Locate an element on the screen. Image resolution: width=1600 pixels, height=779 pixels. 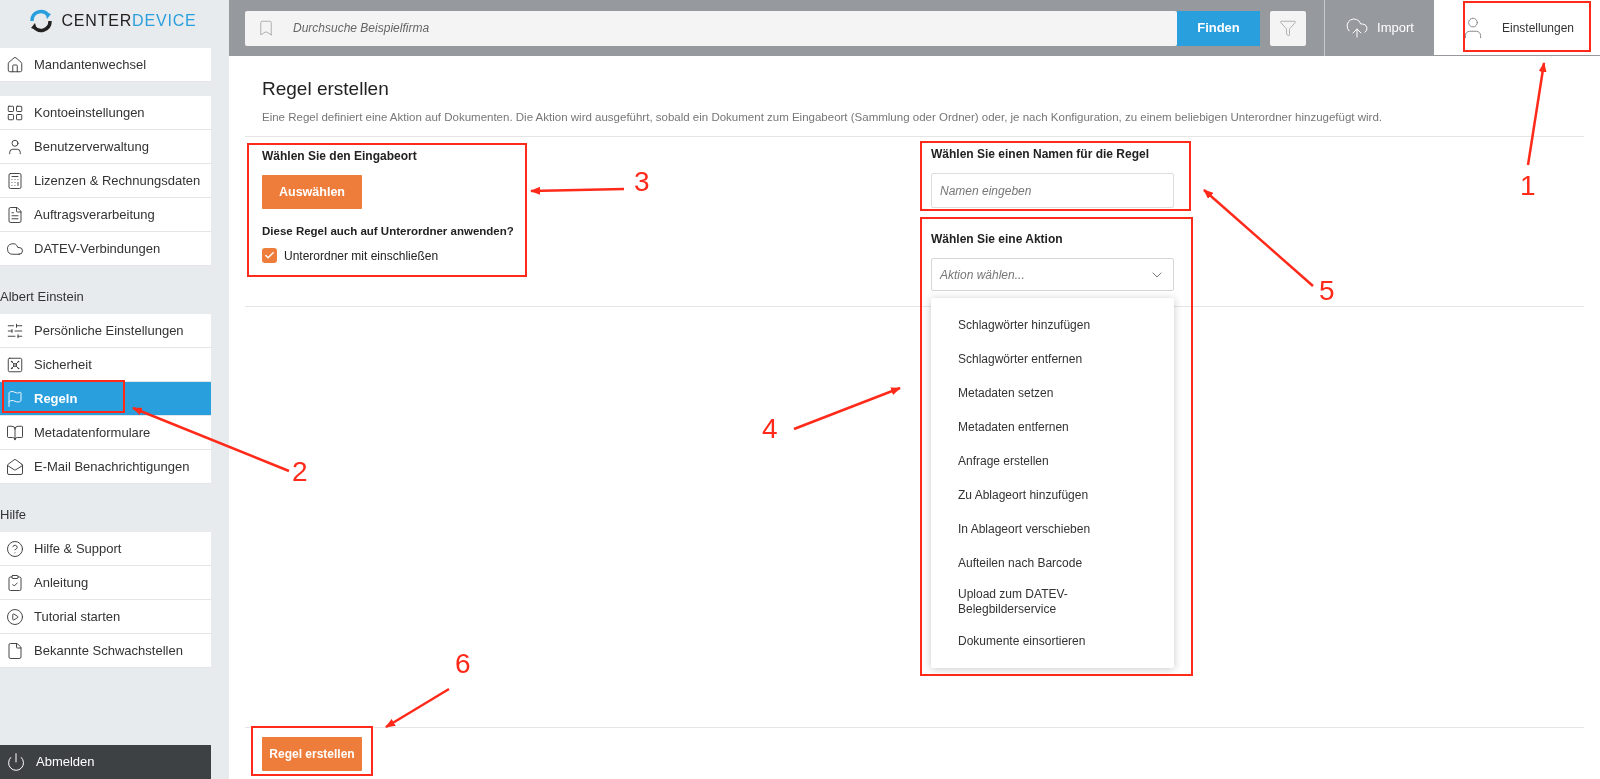
annotation-number: 1 is located at coordinates (1528, 186).